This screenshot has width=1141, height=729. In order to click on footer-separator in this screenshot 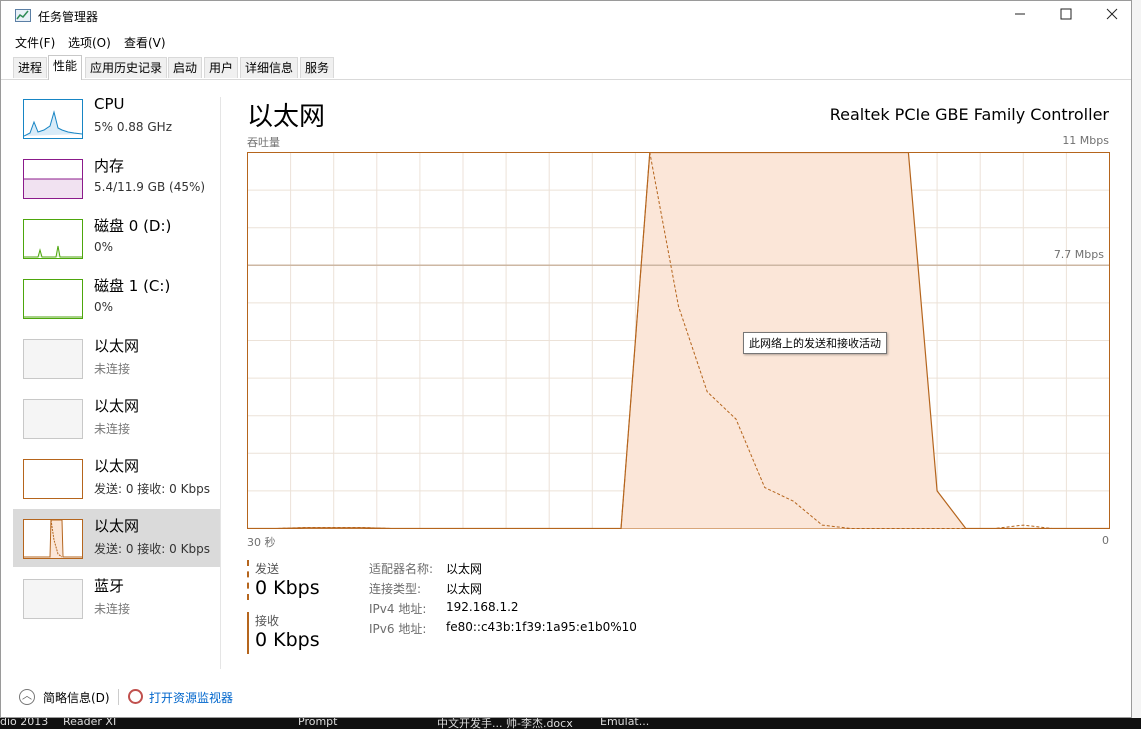, I will do `click(118, 697)`.